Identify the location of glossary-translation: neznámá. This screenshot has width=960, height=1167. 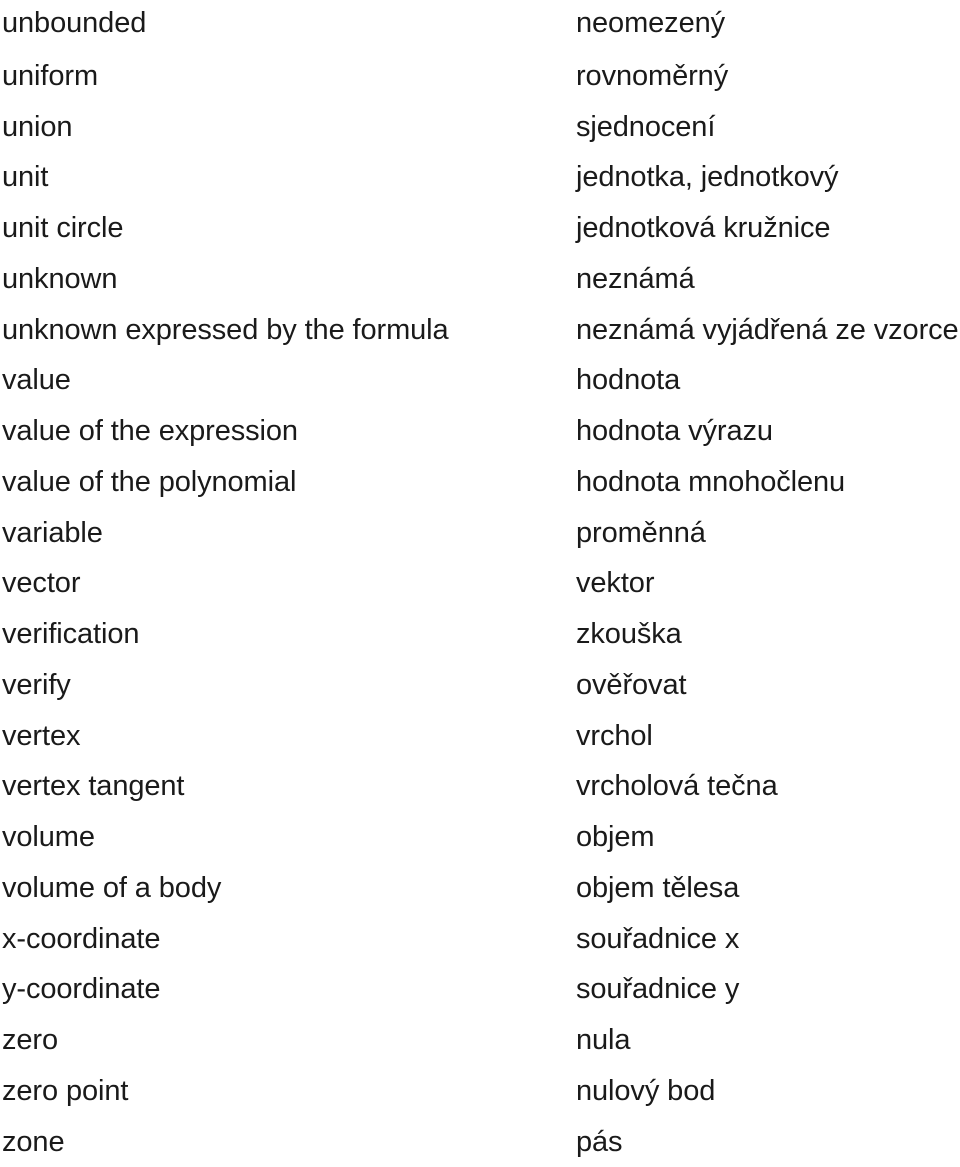
(768, 279).